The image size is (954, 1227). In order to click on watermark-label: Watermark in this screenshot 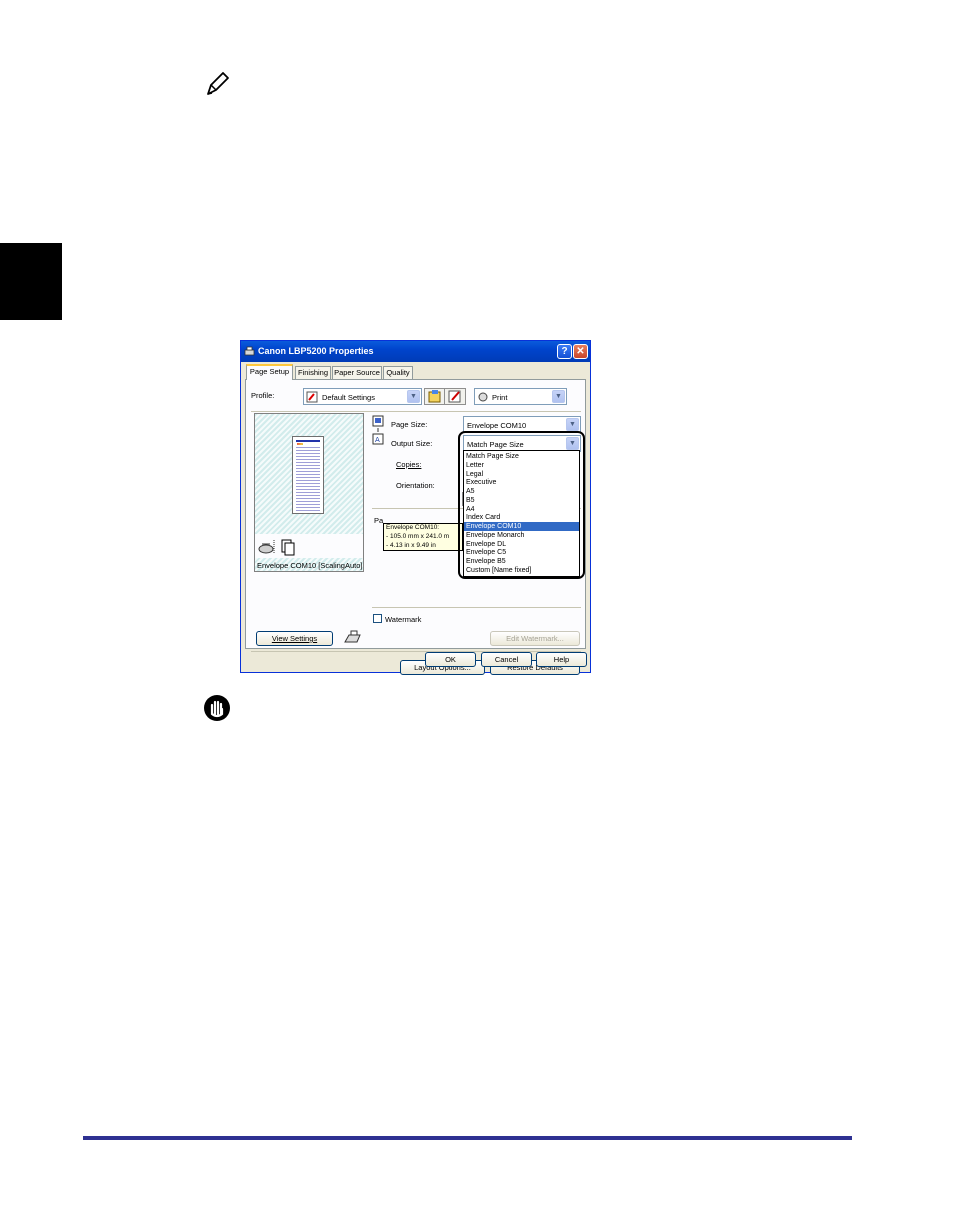, I will do `click(403, 619)`.